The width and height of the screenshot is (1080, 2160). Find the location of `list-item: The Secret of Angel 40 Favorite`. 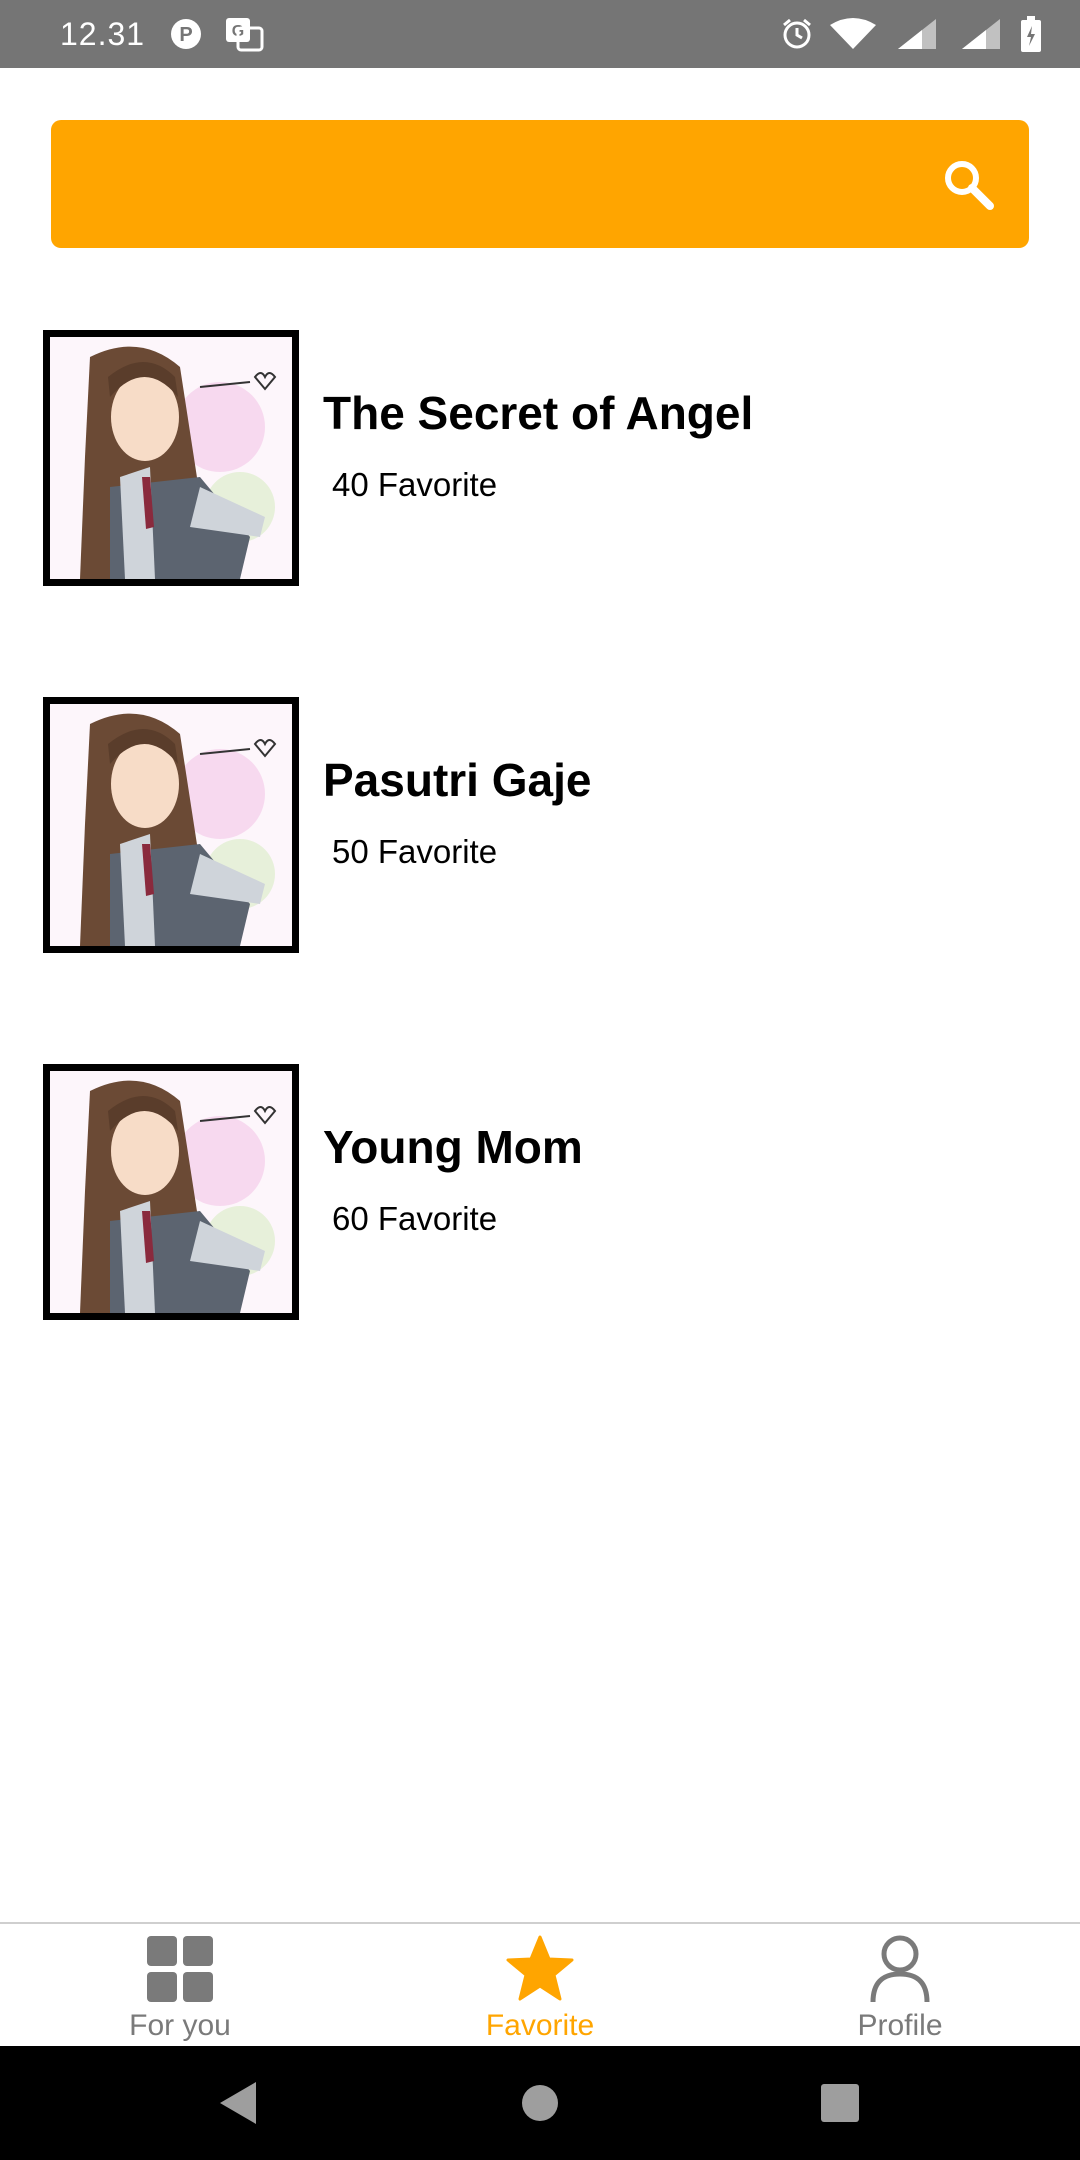

list-item: The Secret of Angel 40 Favorite is located at coordinates (540, 458).